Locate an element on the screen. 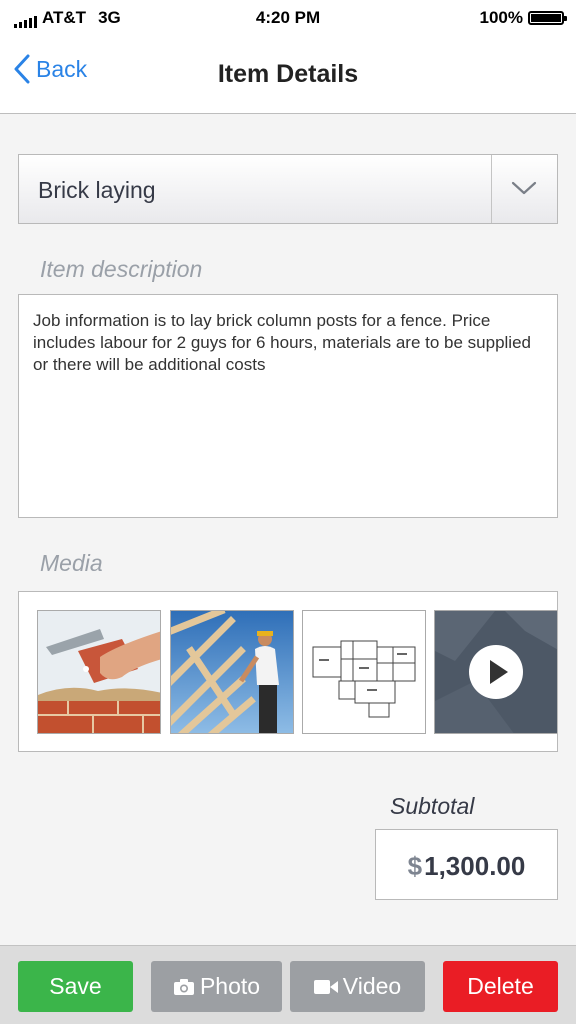 The width and height of the screenshot is (576, 1024). video-label: Video is located at coordinates (372, 986).